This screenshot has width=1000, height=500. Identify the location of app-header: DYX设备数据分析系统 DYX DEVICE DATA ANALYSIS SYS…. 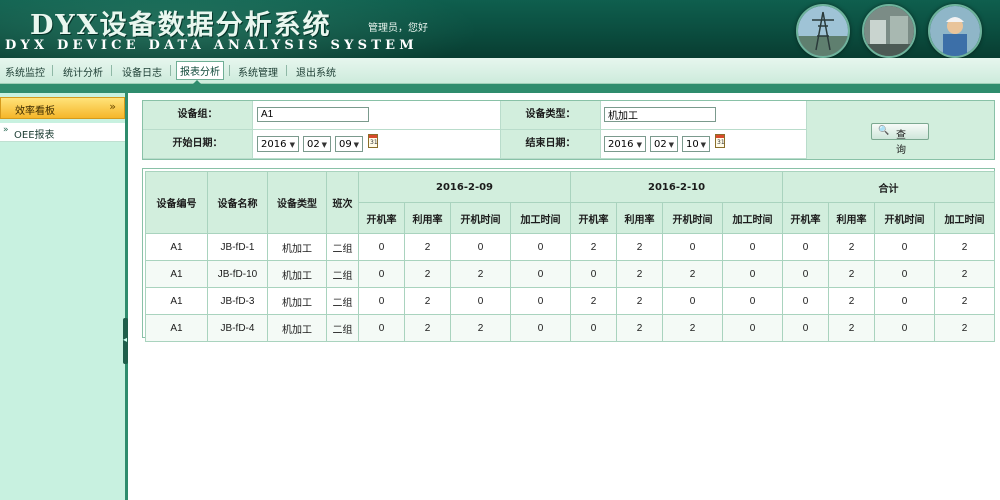
(500, 29).